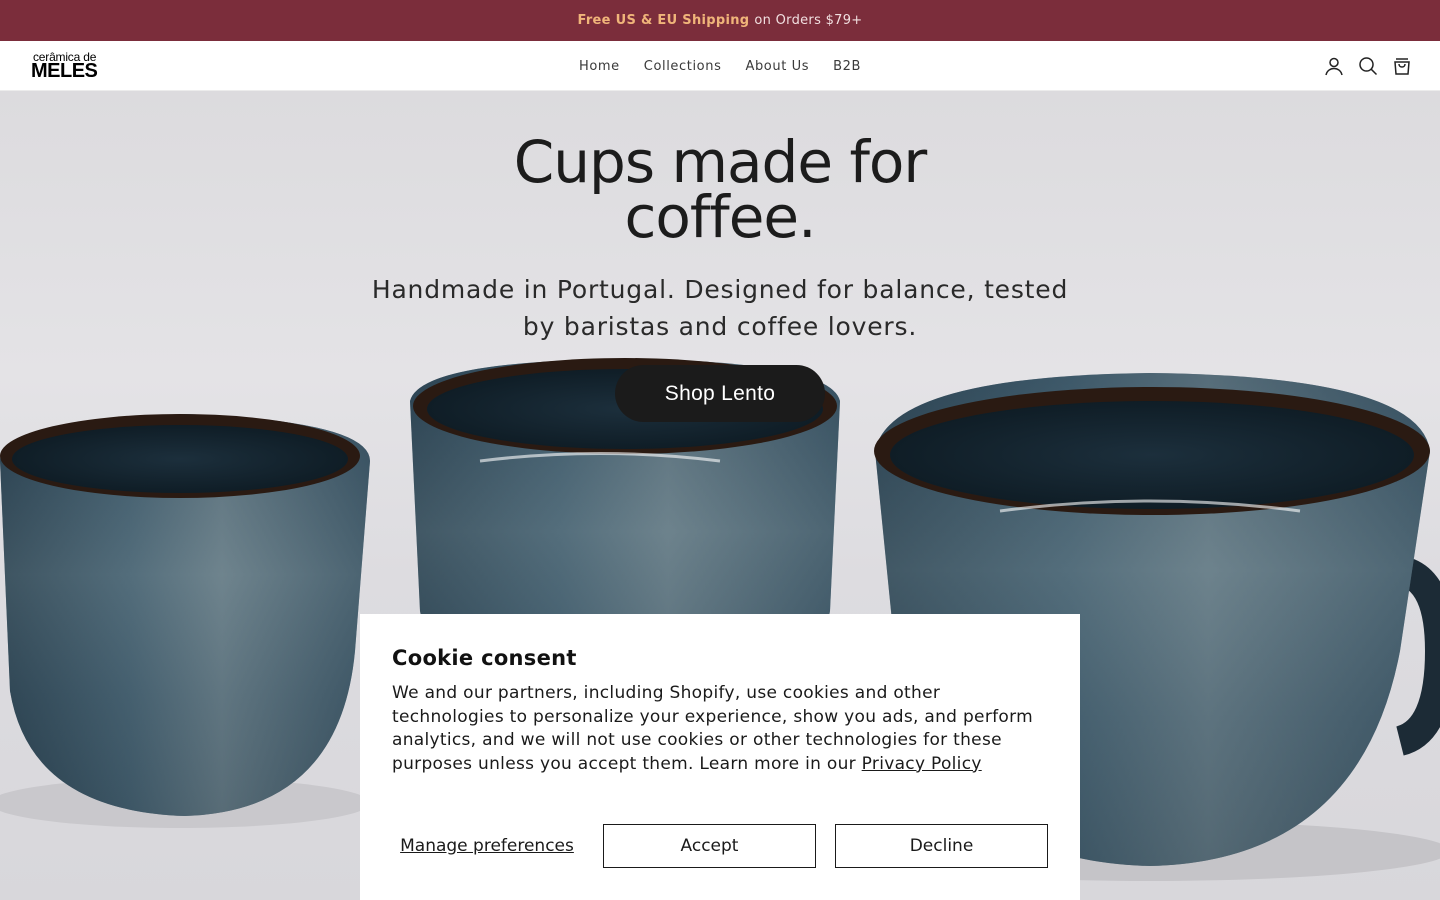 This screenshot has height=900, width=1440. I want to click on account-icon, so click(1334, 66).